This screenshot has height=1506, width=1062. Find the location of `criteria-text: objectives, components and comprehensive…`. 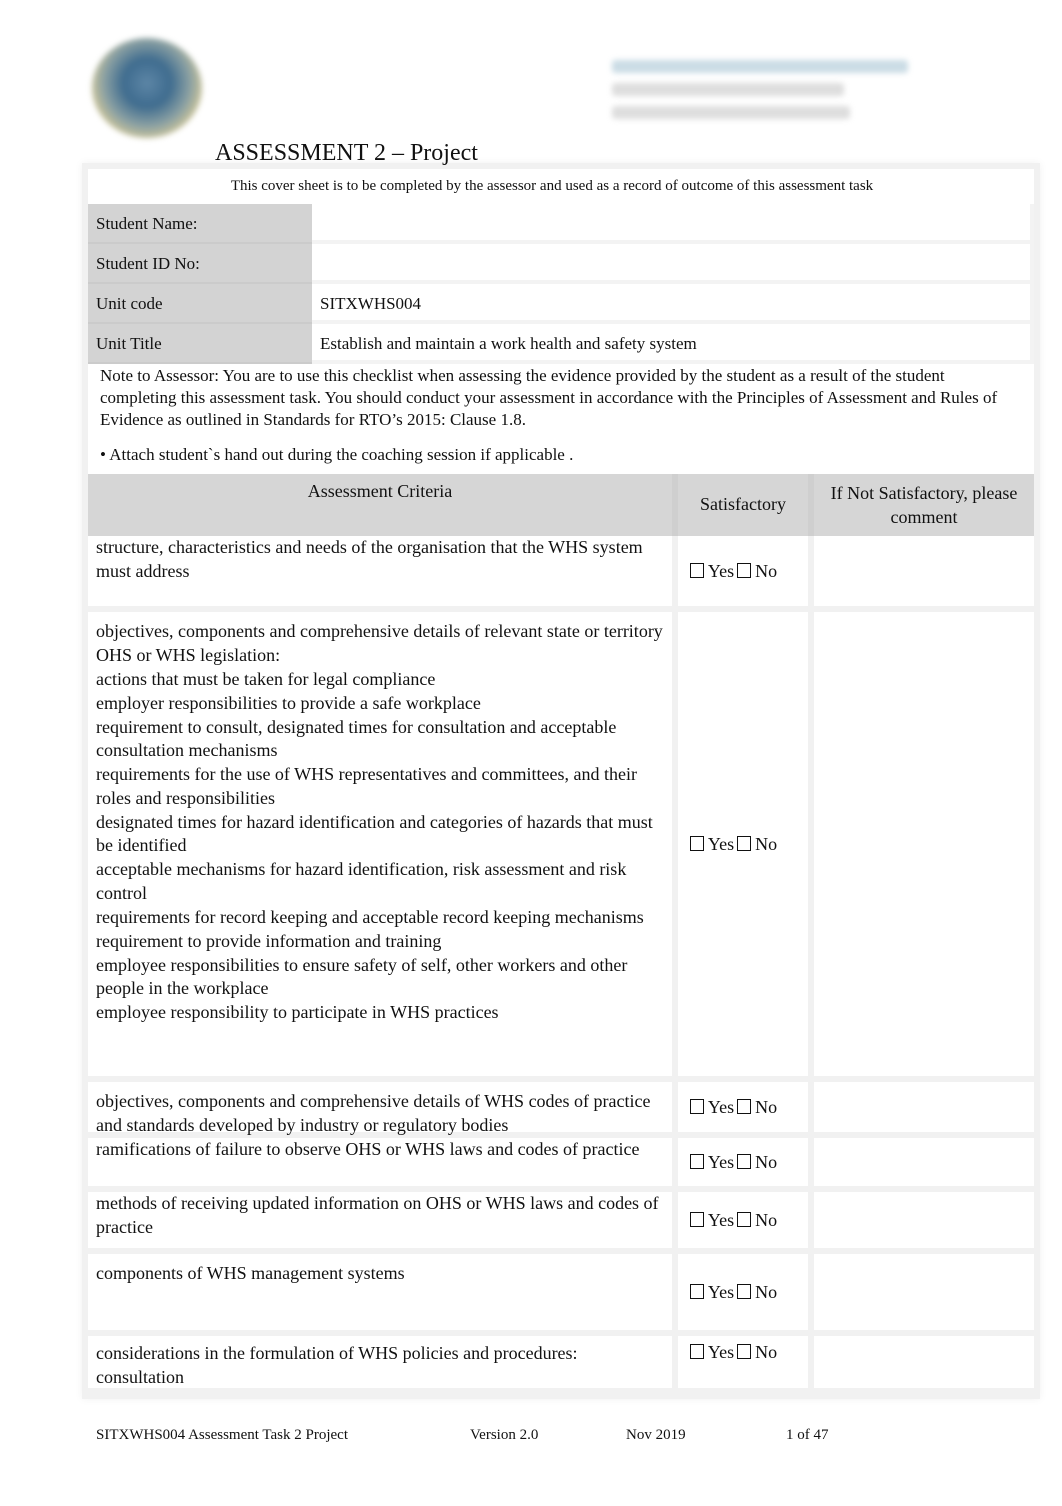

criteria-text: objectives, components and comprehensive… is located at coordinates (380, 1108).